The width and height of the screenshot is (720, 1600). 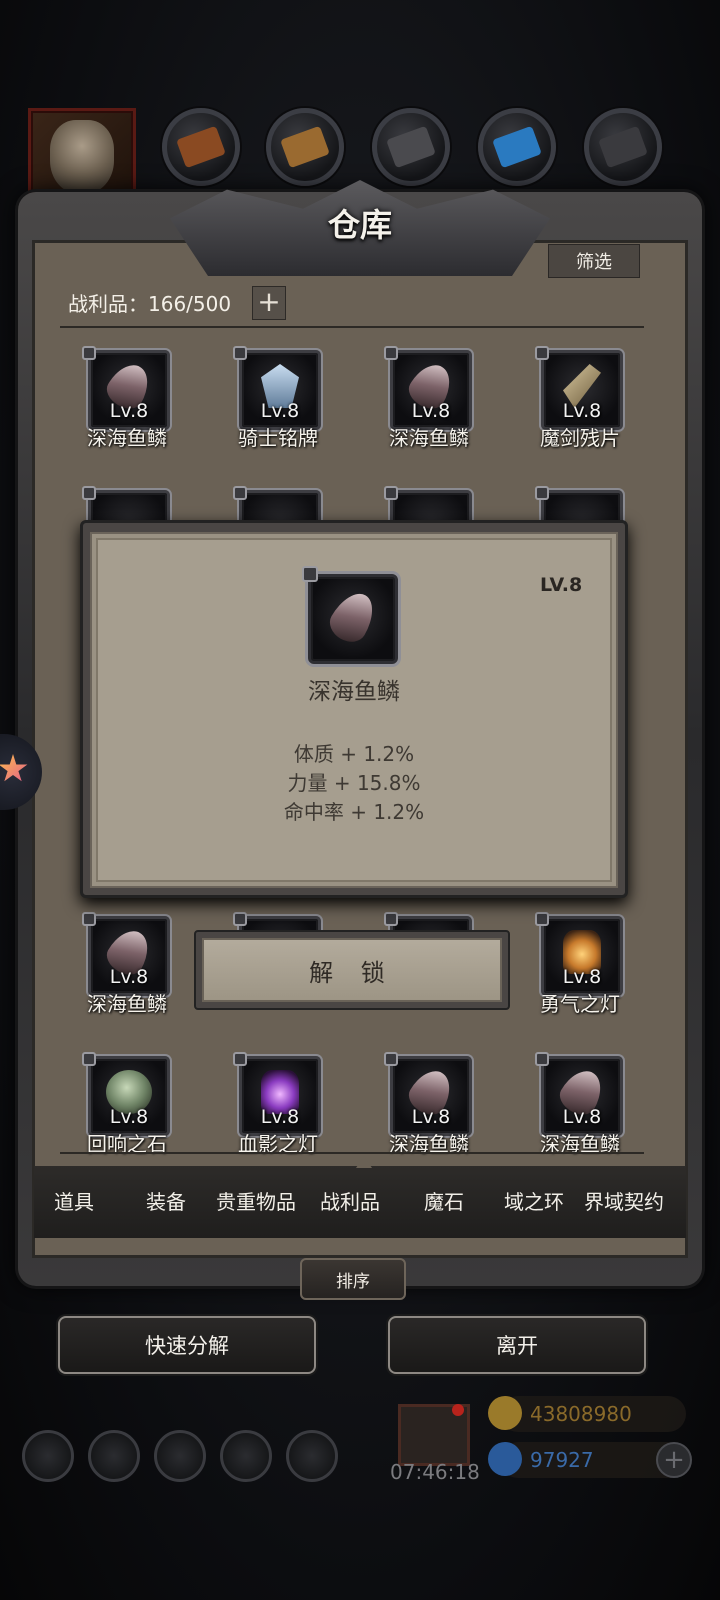 What do you see at coordinates (534, 1200) in the screenshot?
I see `tab-domain-rings: 域之环` at bounding box center [534, 1200].